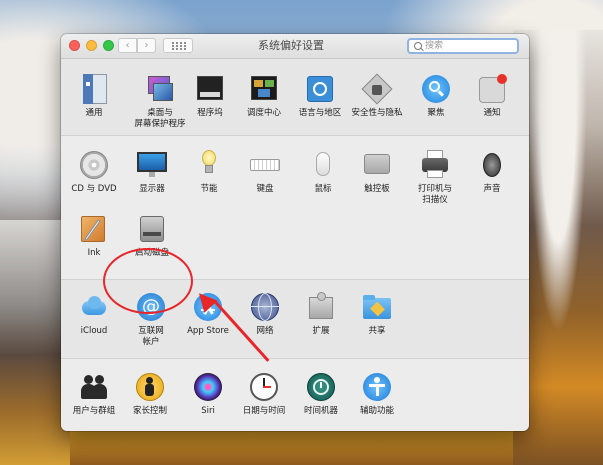 This screenshot has width=603, height=465. What do you see at coordinates (291, 45) in the screenshot?
I see `window-title: 系统偏好设置` at bounding box center [291, 45].